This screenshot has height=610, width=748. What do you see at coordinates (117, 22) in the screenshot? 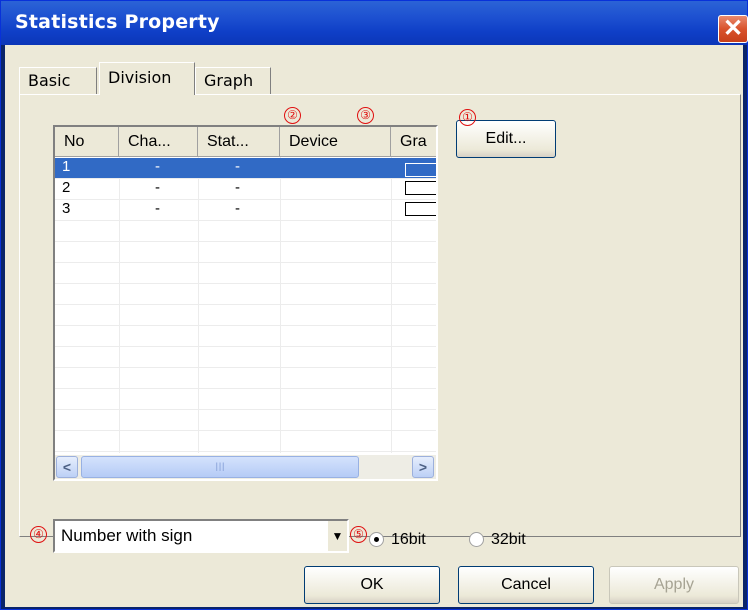
I see `window-title: Statistics Property` at bounding box center [117, 22].